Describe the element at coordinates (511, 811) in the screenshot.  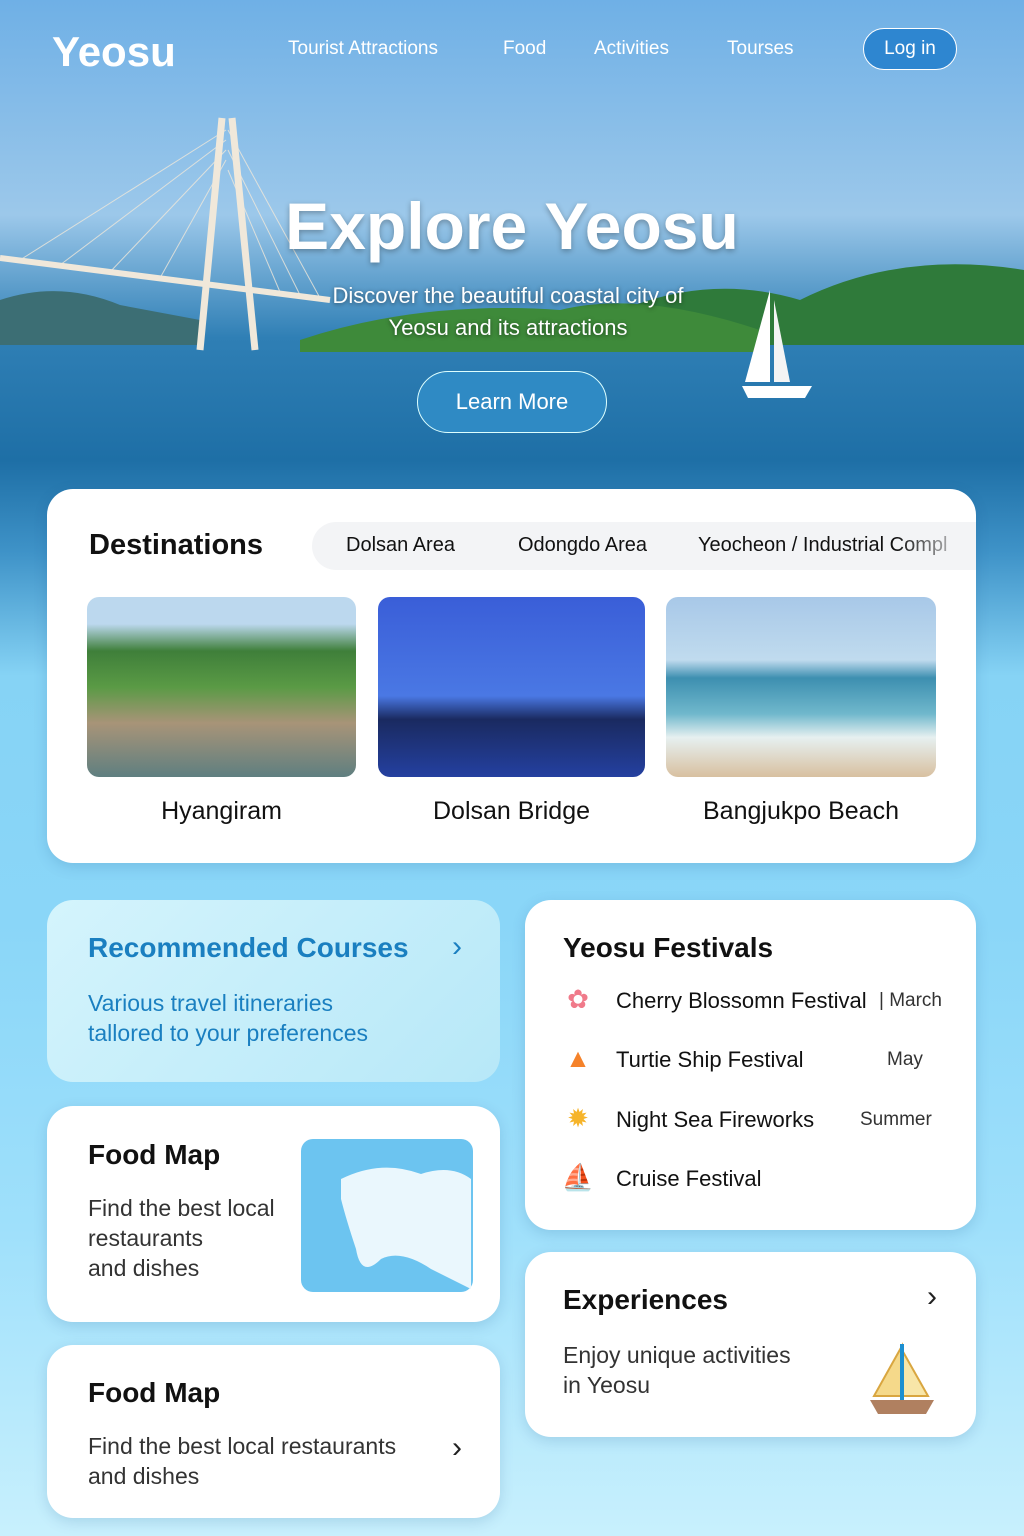
I see `destination-name: Dolsan Bridge` at that location.